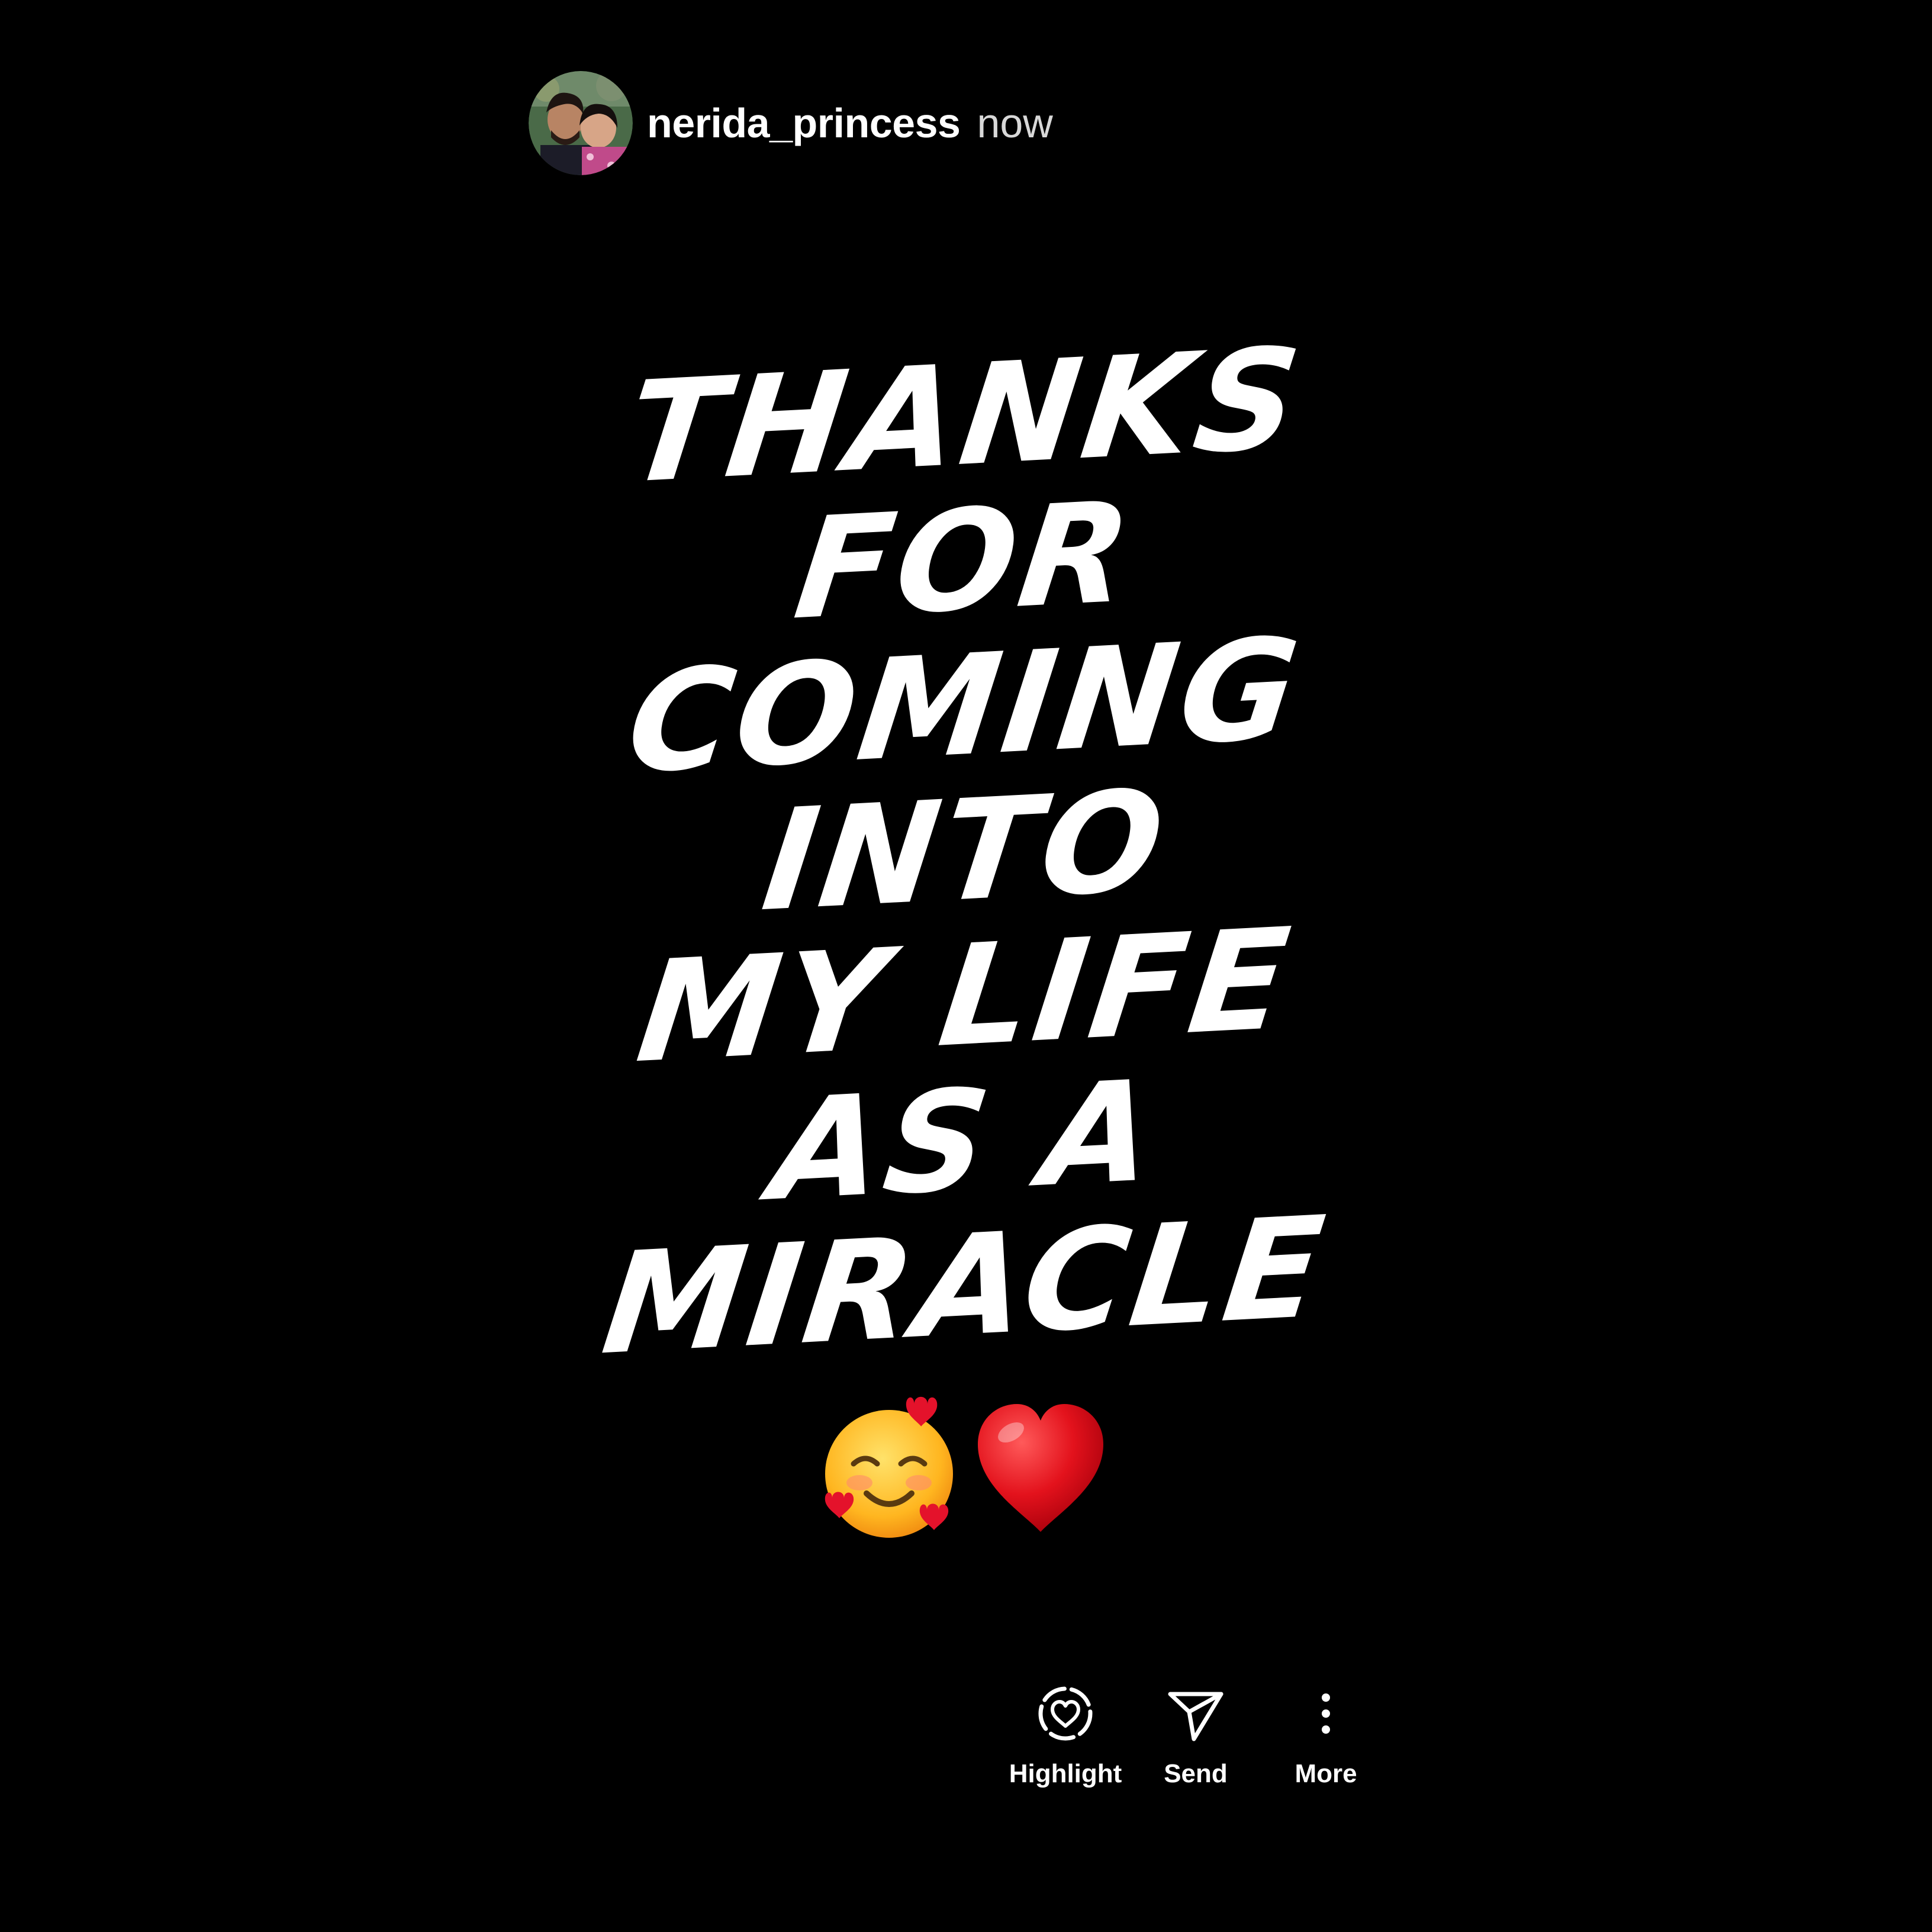 This screenshot has width=1932, height=1932. I want to click on more-button: More, so click(1326, 1746).